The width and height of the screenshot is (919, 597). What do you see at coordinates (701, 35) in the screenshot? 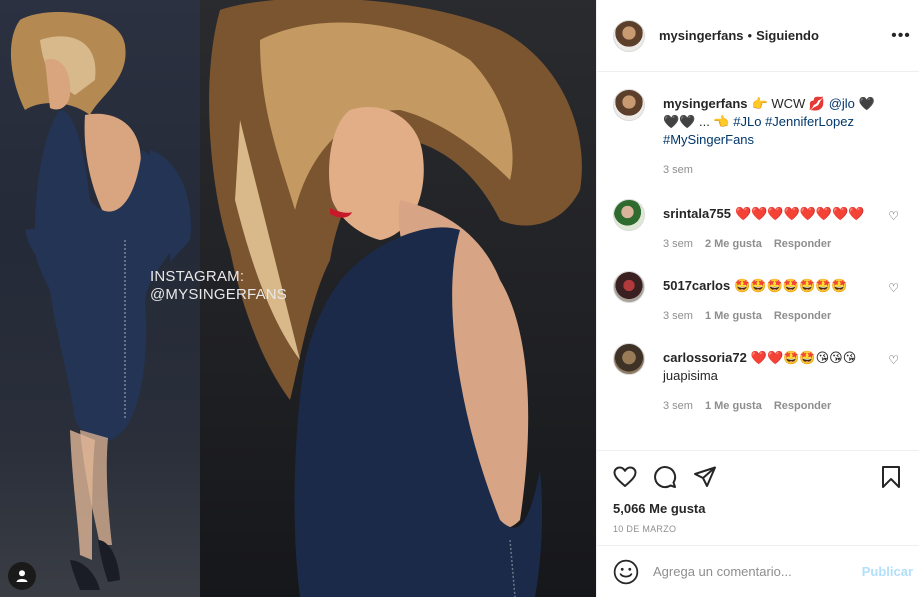
I see `author-username: mysingerfans` at bounding box center [701, 35].